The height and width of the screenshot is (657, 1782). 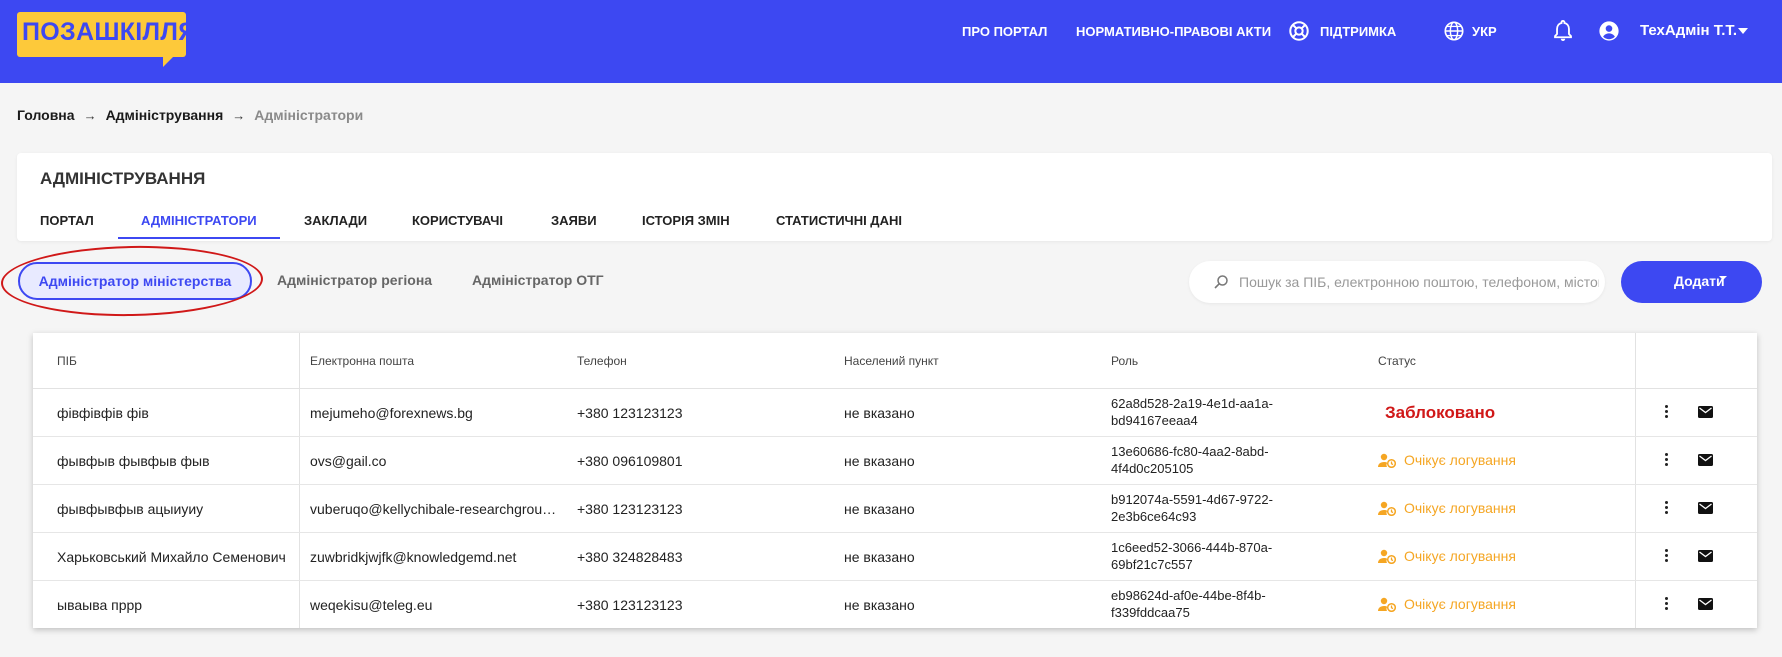 What do you see at coordinates (46, 115) in the screenshot?
I see `breadcrumb-home: Головна` at bounding box center [46, 115].